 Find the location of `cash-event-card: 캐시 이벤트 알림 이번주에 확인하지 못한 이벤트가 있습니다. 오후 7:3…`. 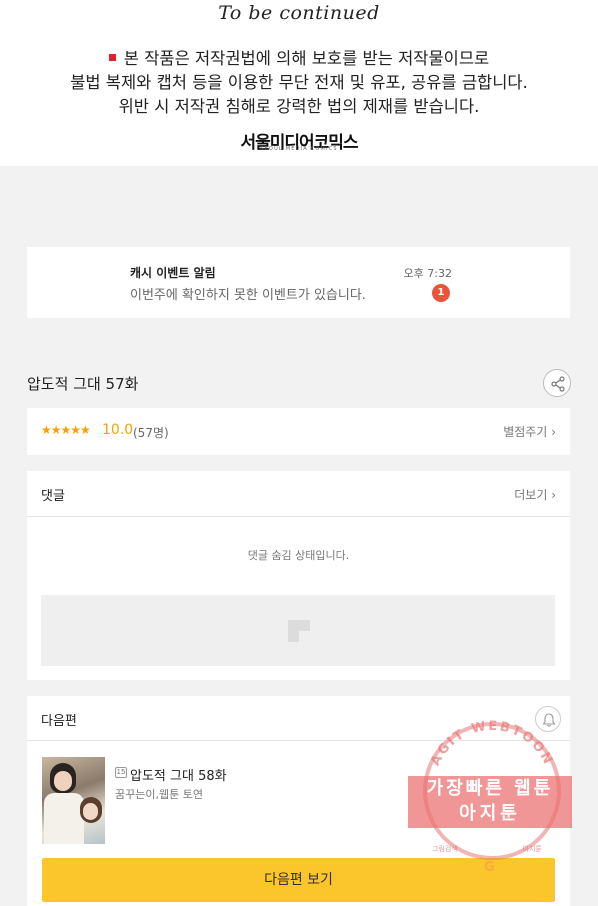

cash-event-card: 캐시 이벤트 알림 이번주에 확인하지 못한 이벤트가 있습니다. 오후 7:3… is located at coordinates (298, 282).